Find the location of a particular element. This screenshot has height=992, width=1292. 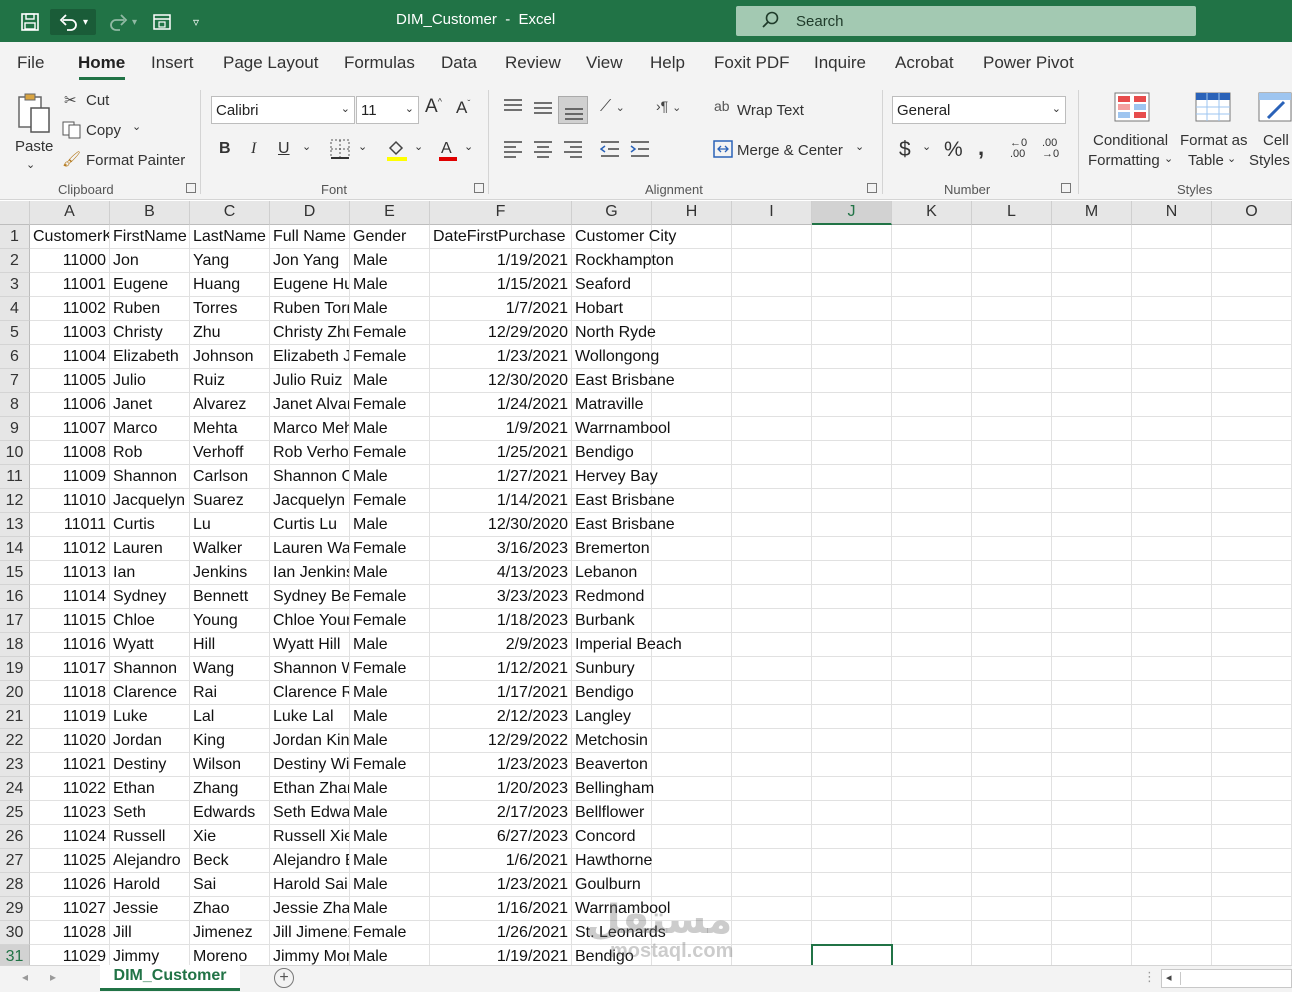

customize-toolbar-icon: ▿ is located at coordinates (196, 22).